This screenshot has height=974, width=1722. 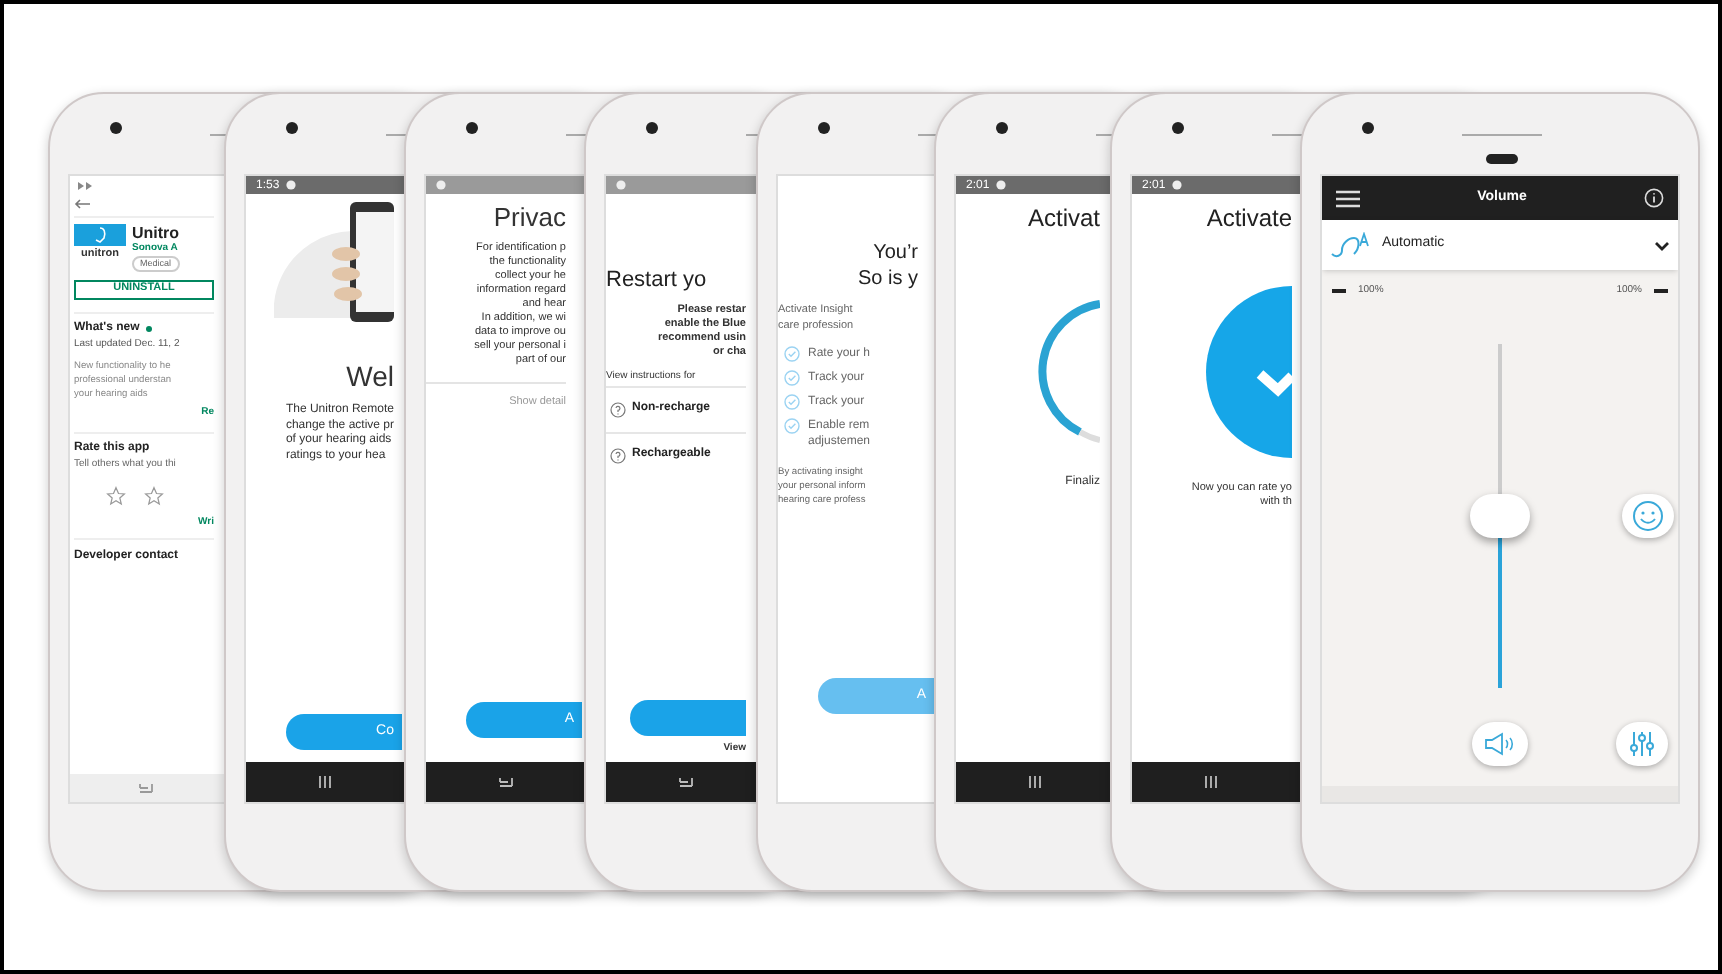 I want to click on speaker-button, so click(x=1500, y=743).